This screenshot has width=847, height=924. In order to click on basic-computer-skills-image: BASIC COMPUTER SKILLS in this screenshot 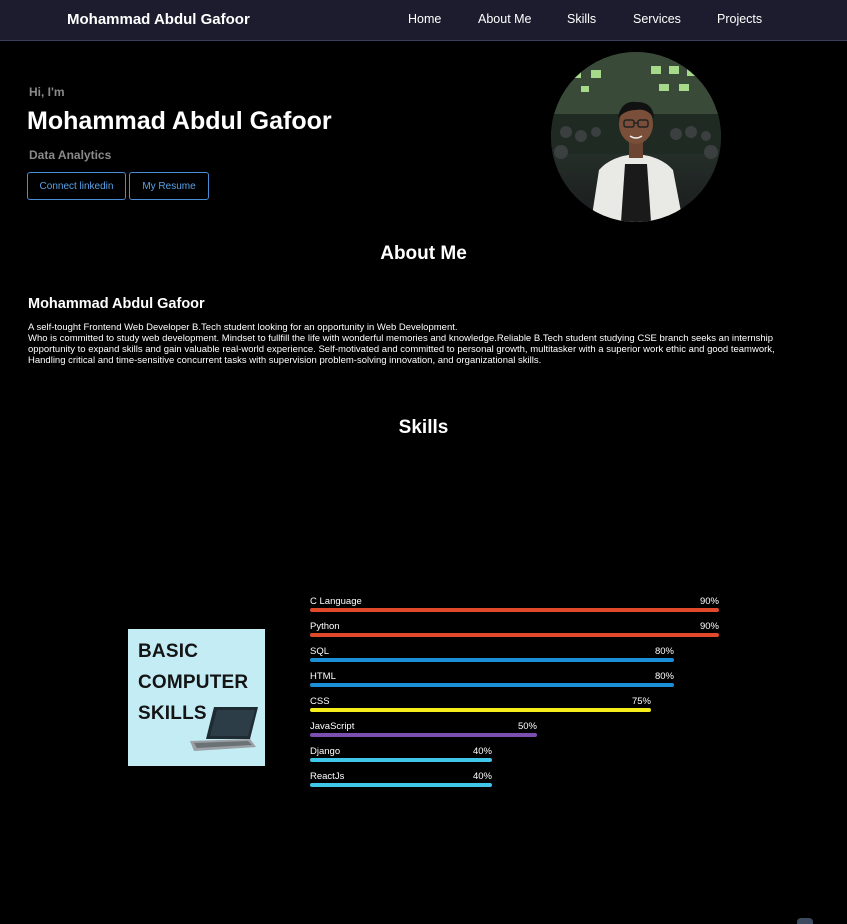, I will do `click(196, 697)`.